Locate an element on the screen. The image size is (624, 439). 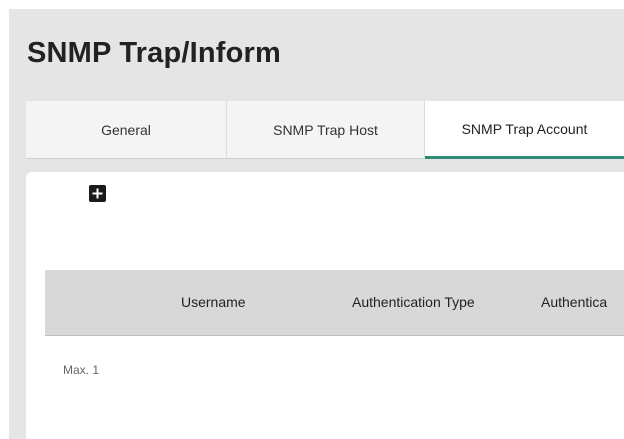
column-header-authentication-truncated: Authentica is located at coordinates (574, 302).